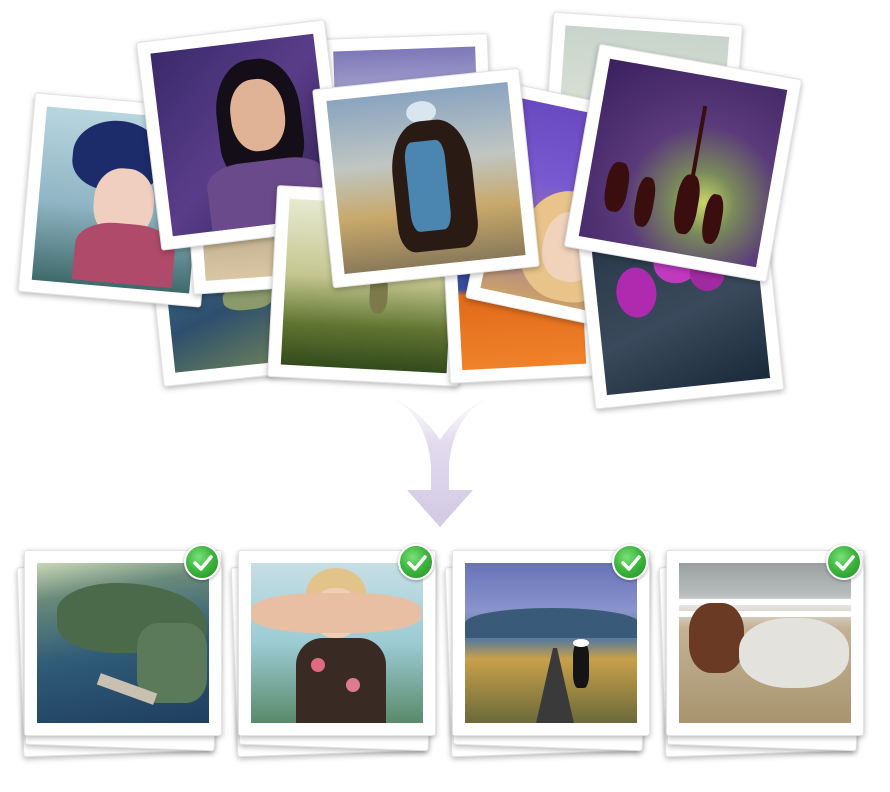 This screenshot has height=792, width=890. Describe the element at coordinates (683, 163) in the screenshot. I see `photo-windmill-silhouettes` at that location.